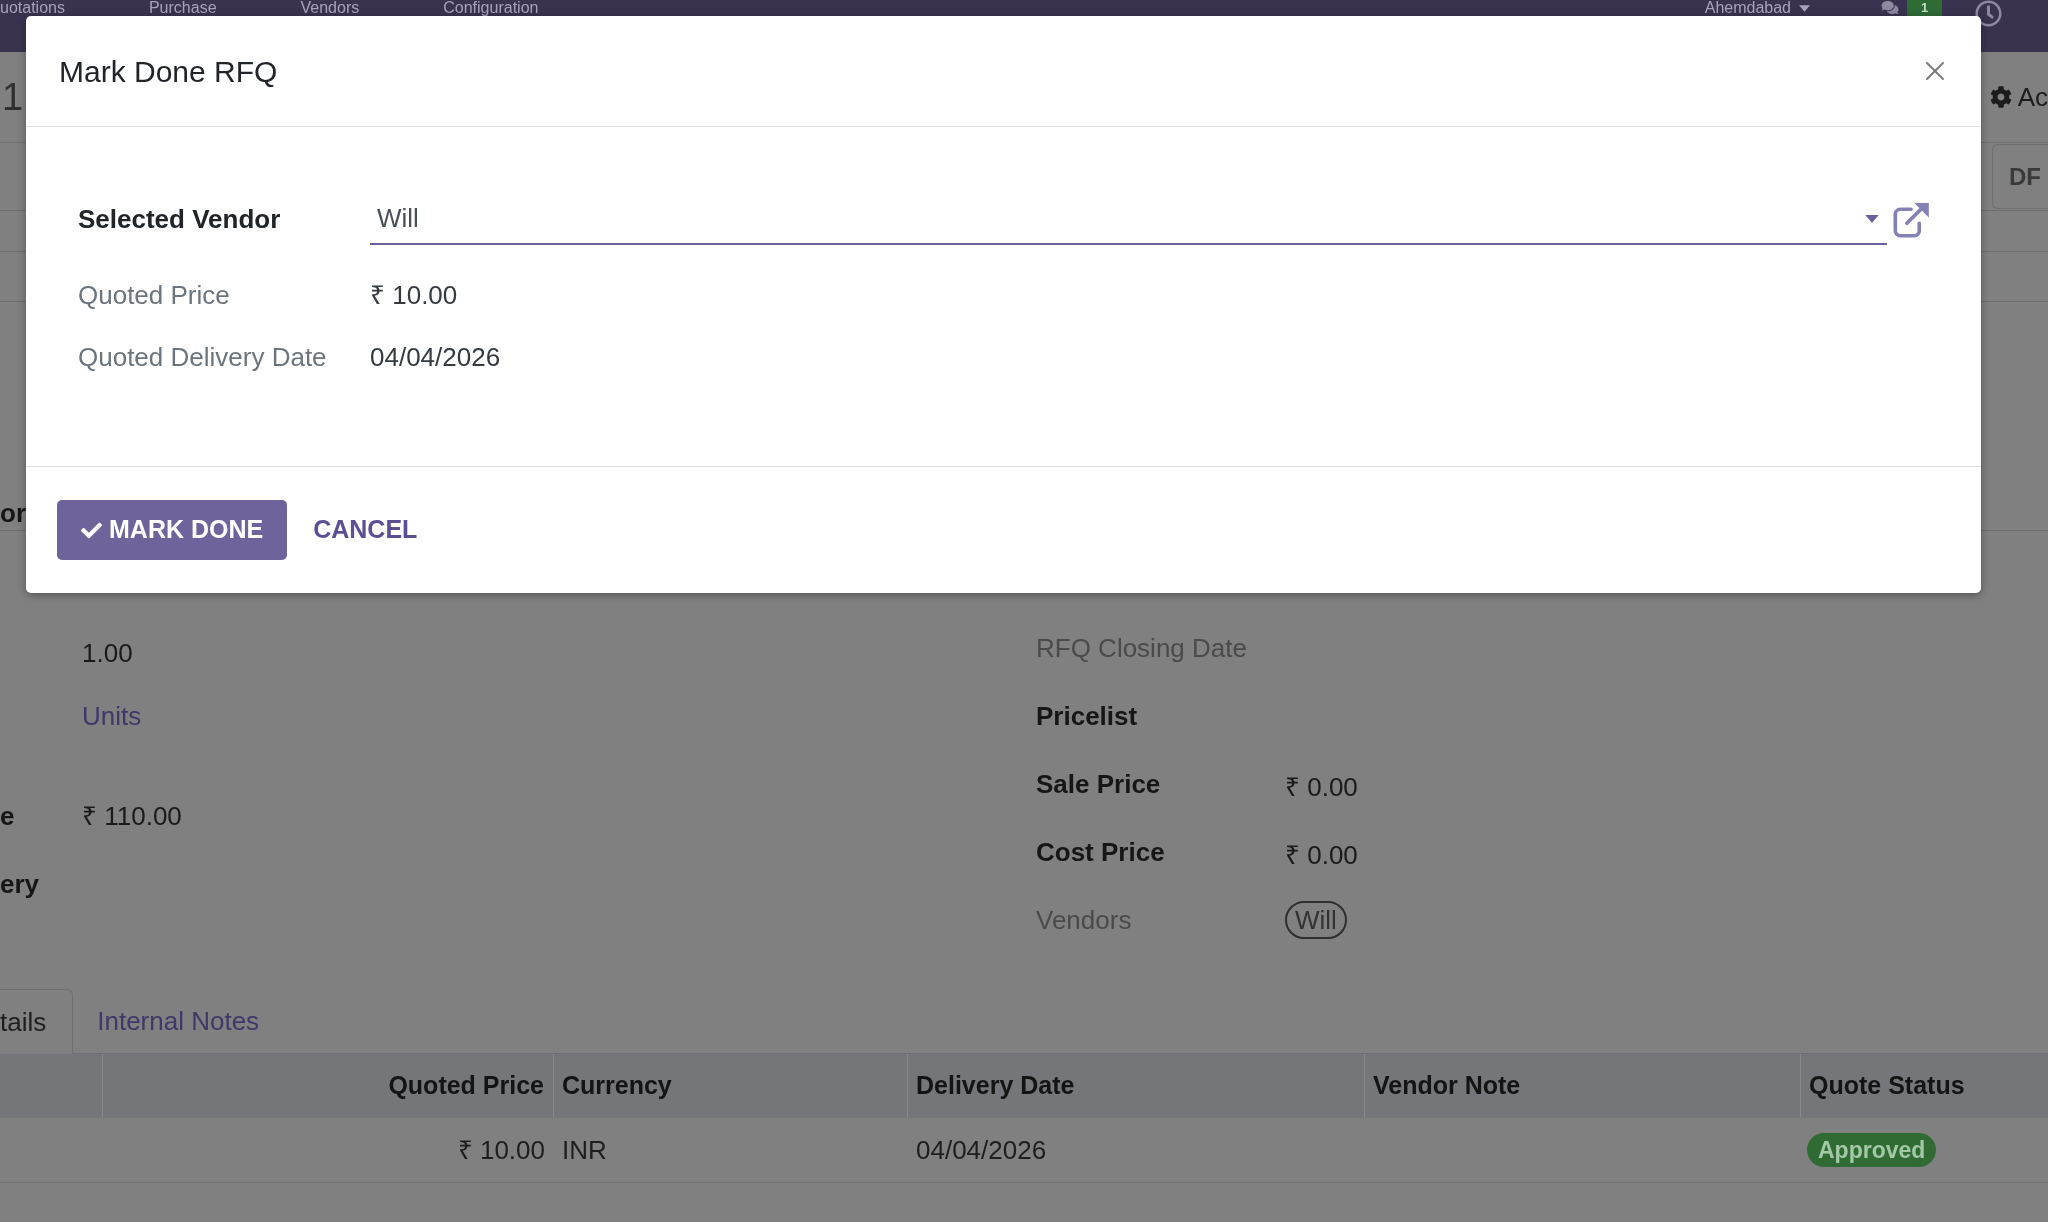 The image size is (2048, 1222). Describe the element at coordinates (328, 1086) in the screenshot. I see `column-header: Quoted Price` at that location.